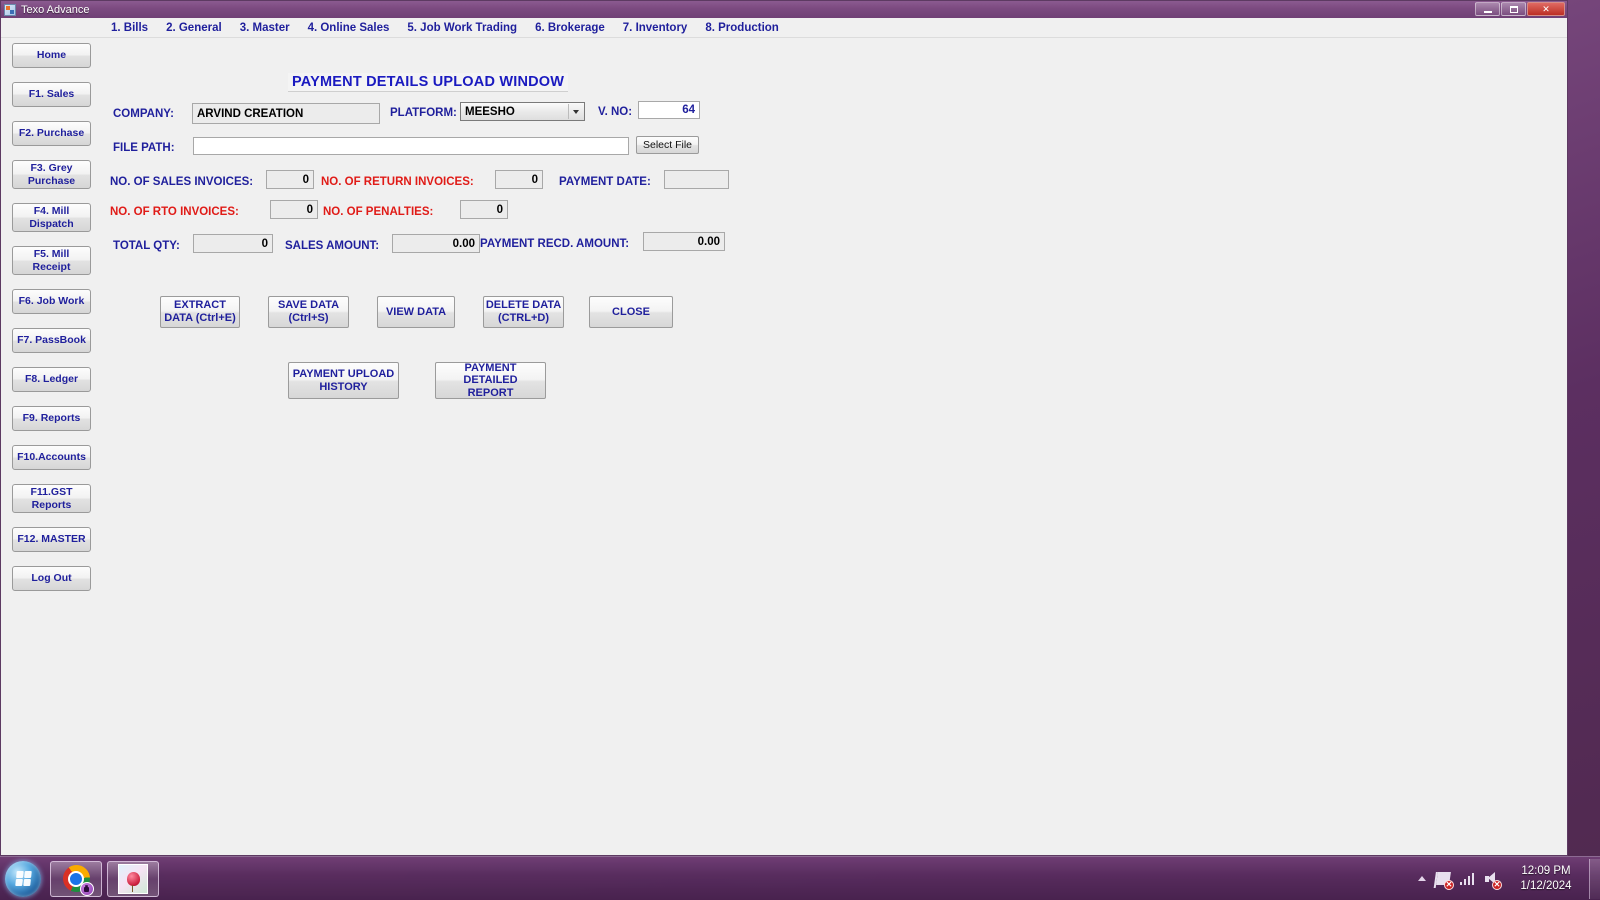 The width and height of the screenshot is (1600, 900). I want to click on payment-date-label: PAYMENT DATE:, so click(605, 182).